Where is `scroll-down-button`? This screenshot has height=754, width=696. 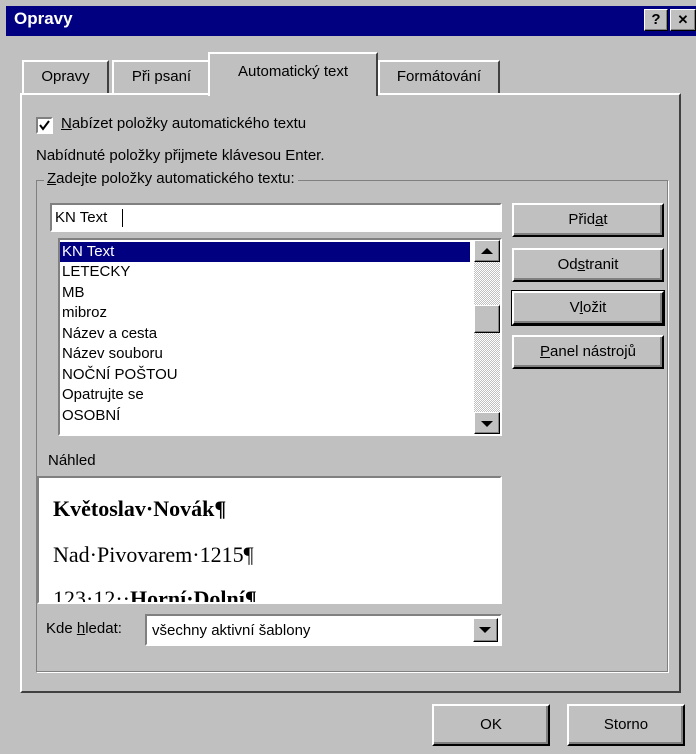
scroll-down-button is located at coordinates (487, 423).